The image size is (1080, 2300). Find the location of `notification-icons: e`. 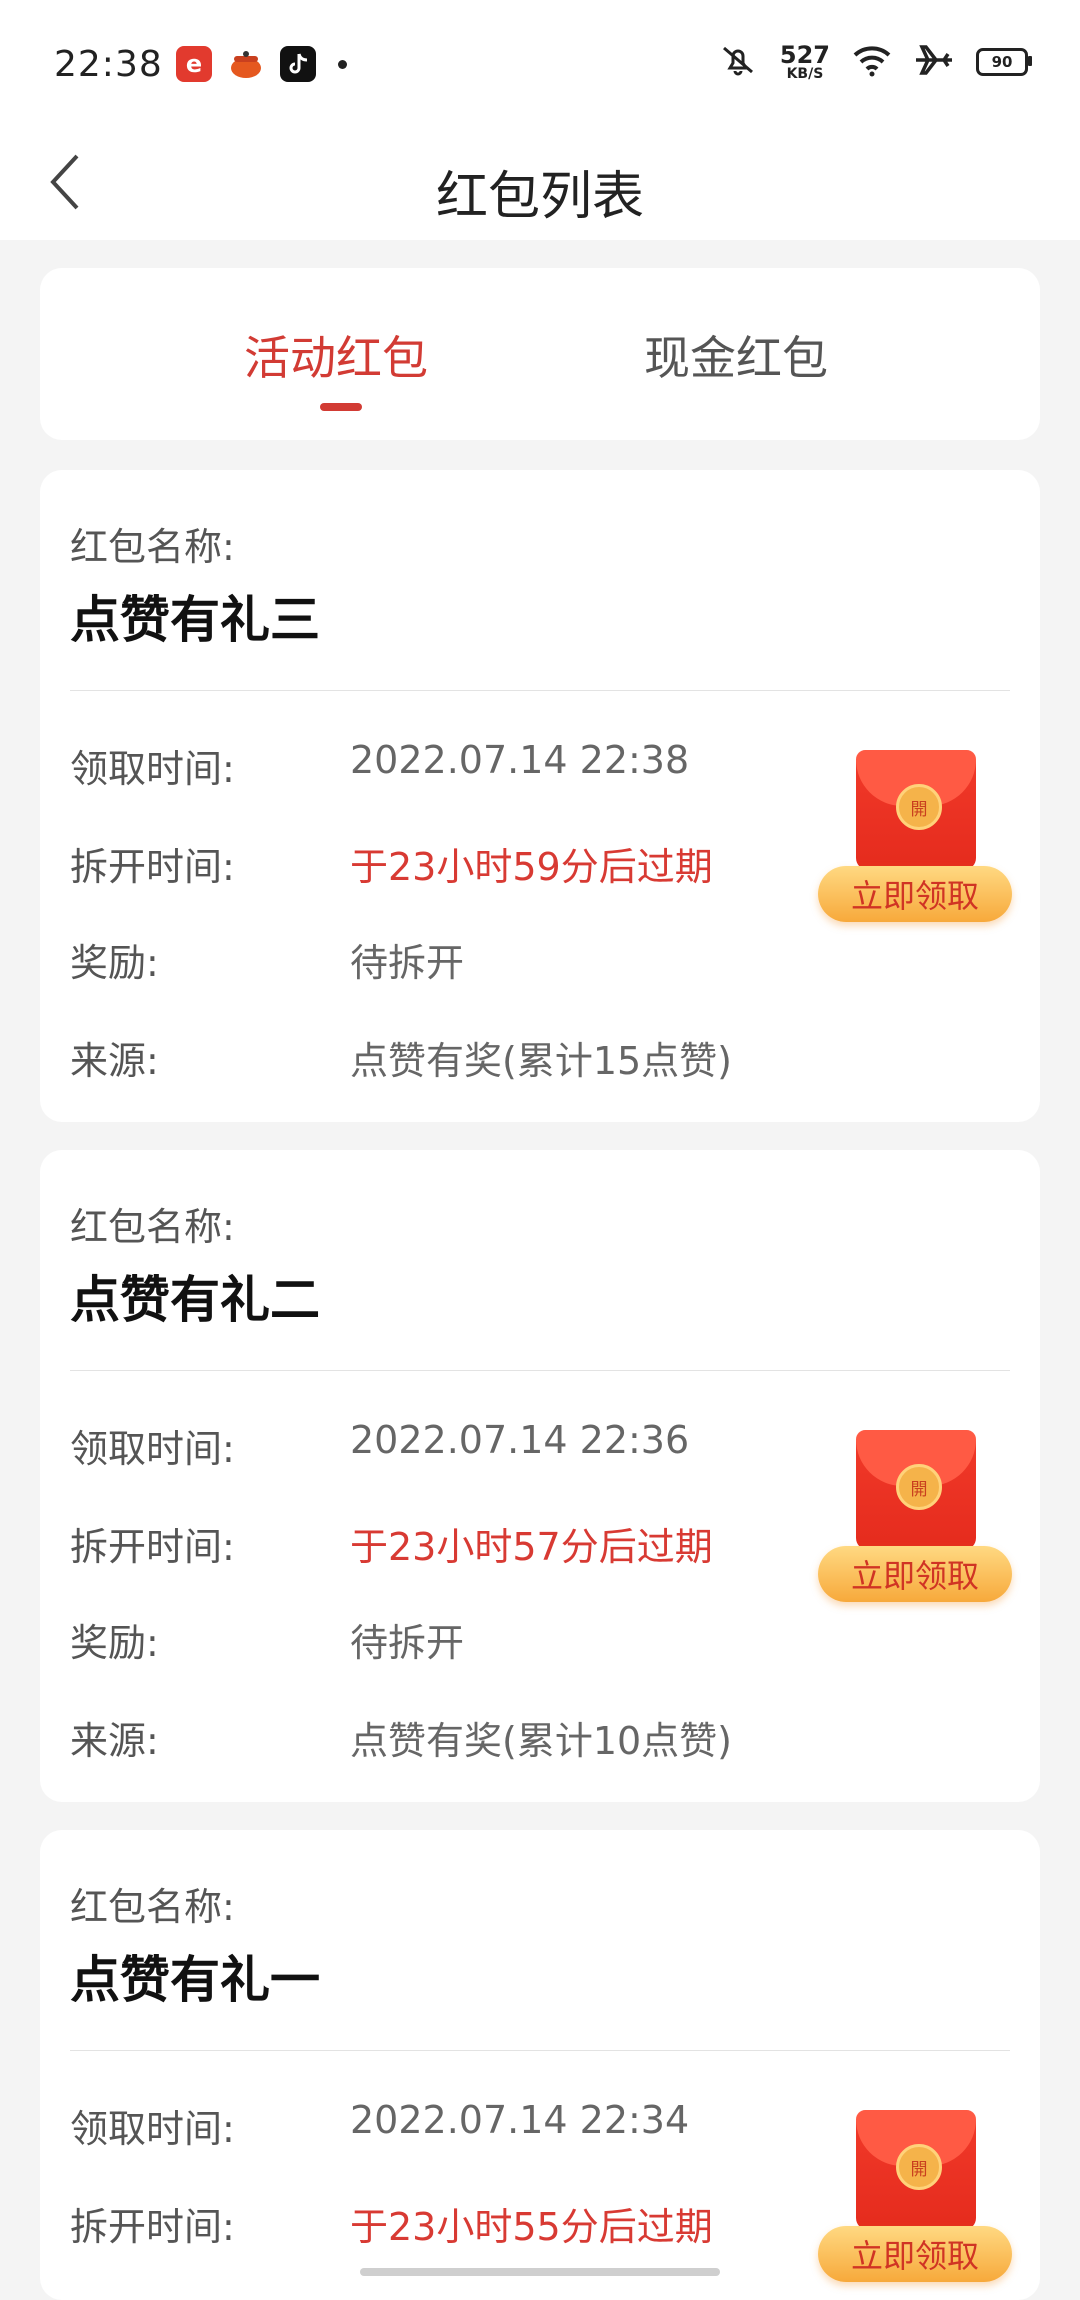

notification-icons: e is located at coordinates (261, 64).